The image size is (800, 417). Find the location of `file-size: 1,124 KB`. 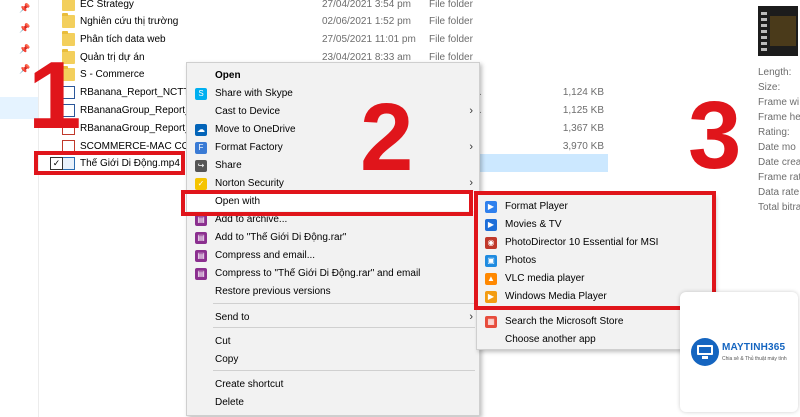

file-size: 1,124 KB is located at coordinates (583, 92).